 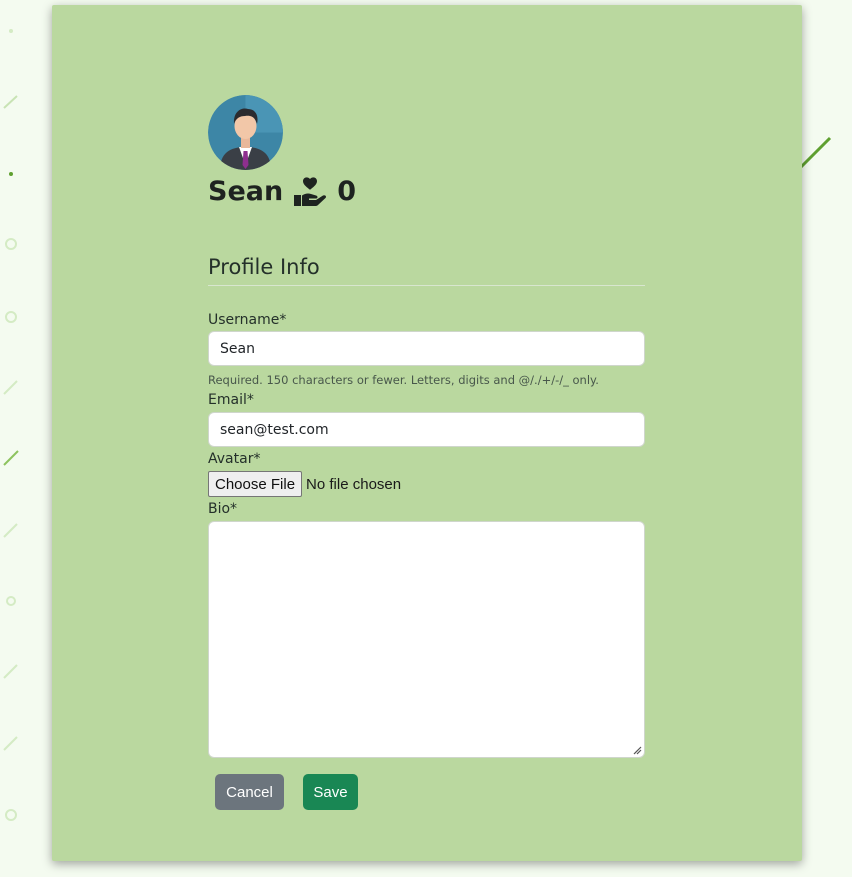 What do you see at coordinates (234, 459) in the screenshot?
I see `avatar-label: Avatar*` at bounding box center [234, 459].